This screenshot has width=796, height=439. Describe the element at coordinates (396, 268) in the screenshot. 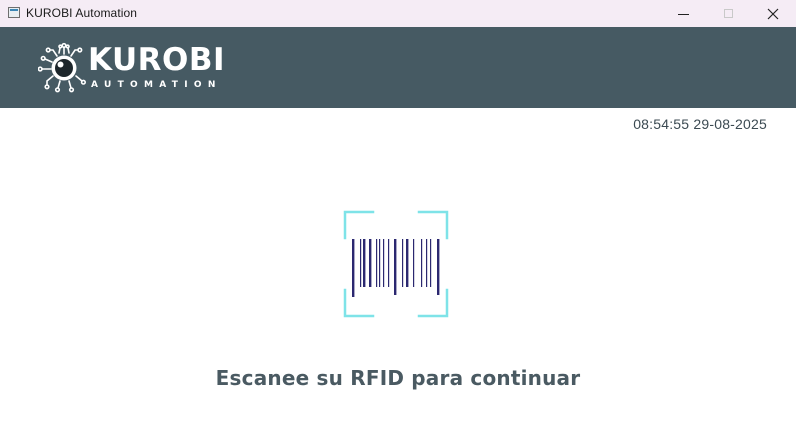

I see `barcode-bars` at that location.